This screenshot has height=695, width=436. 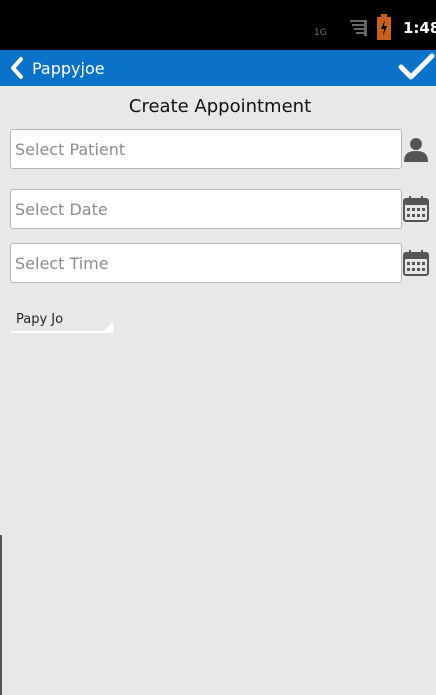 I want to click on network-type-label: 1G, so click(x=320, y=33).